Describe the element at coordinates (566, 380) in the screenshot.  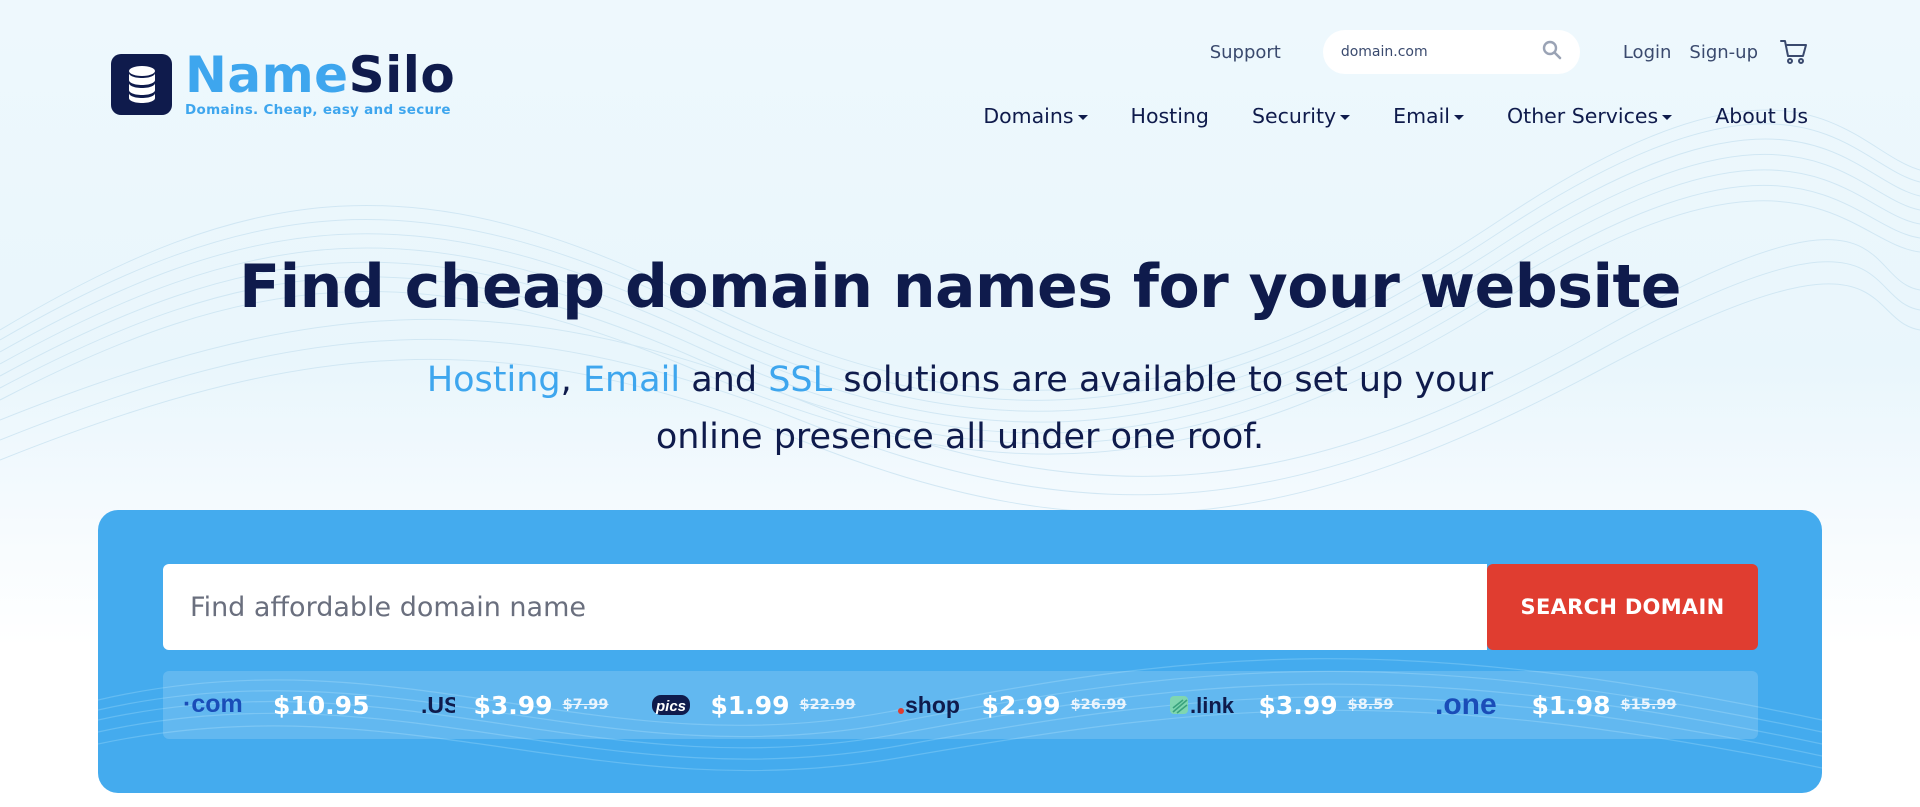
I see `comma-text: ,` at that location.